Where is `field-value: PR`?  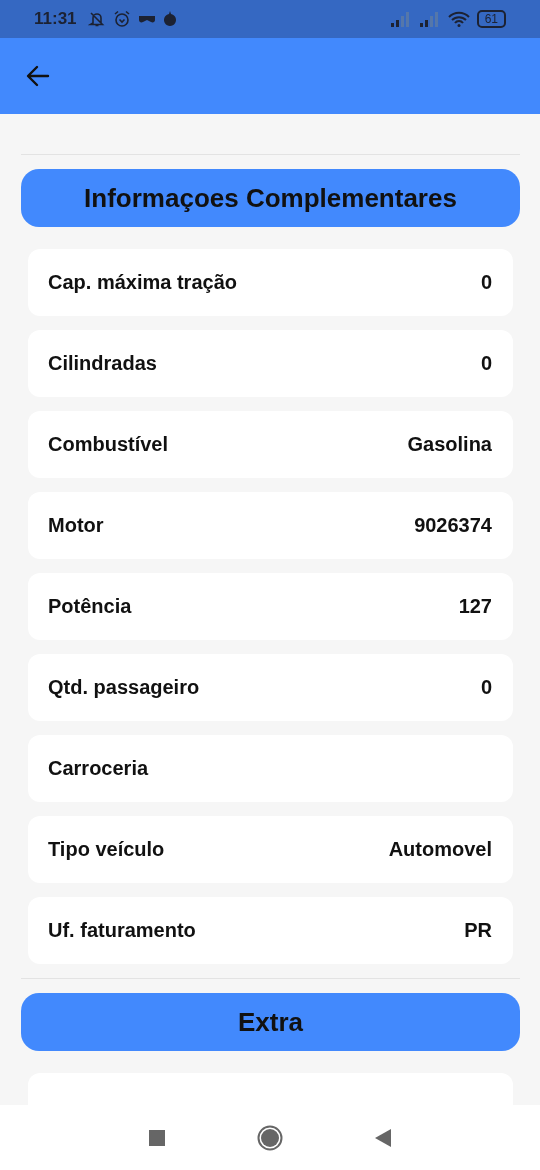
field-value: PR is located at coordinates (478, 930).